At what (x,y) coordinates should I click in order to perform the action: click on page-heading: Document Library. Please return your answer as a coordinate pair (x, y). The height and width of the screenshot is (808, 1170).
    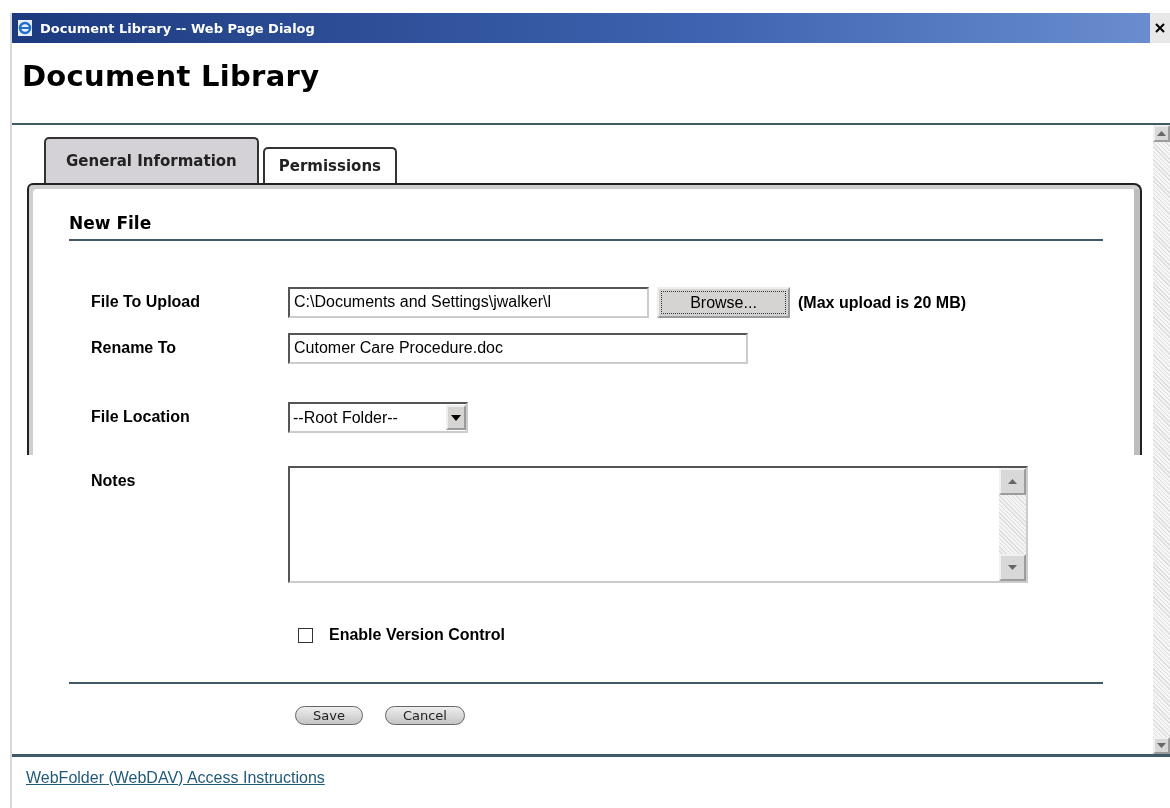
    Looking at the image, I should click on (591, 84).